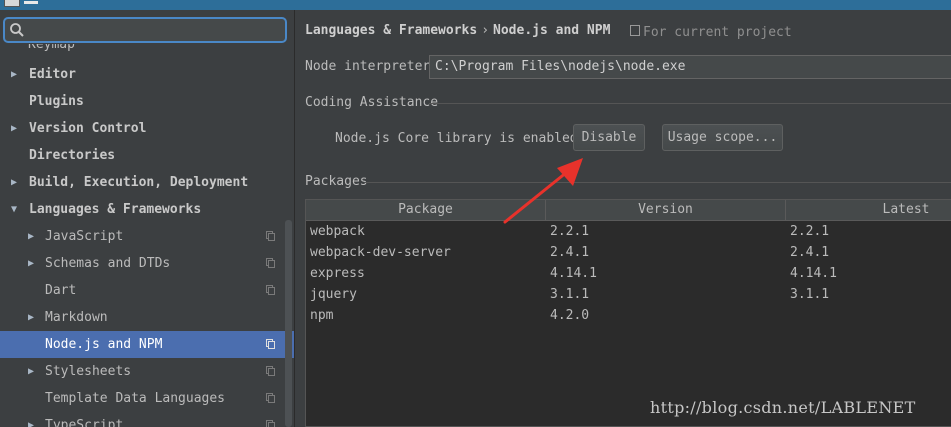 The image size is (951, 427). What do you see at coordinates (810, 252) in the screenshot?
I see `package-latest: 2.4.1` at bounding box center [810, 252].